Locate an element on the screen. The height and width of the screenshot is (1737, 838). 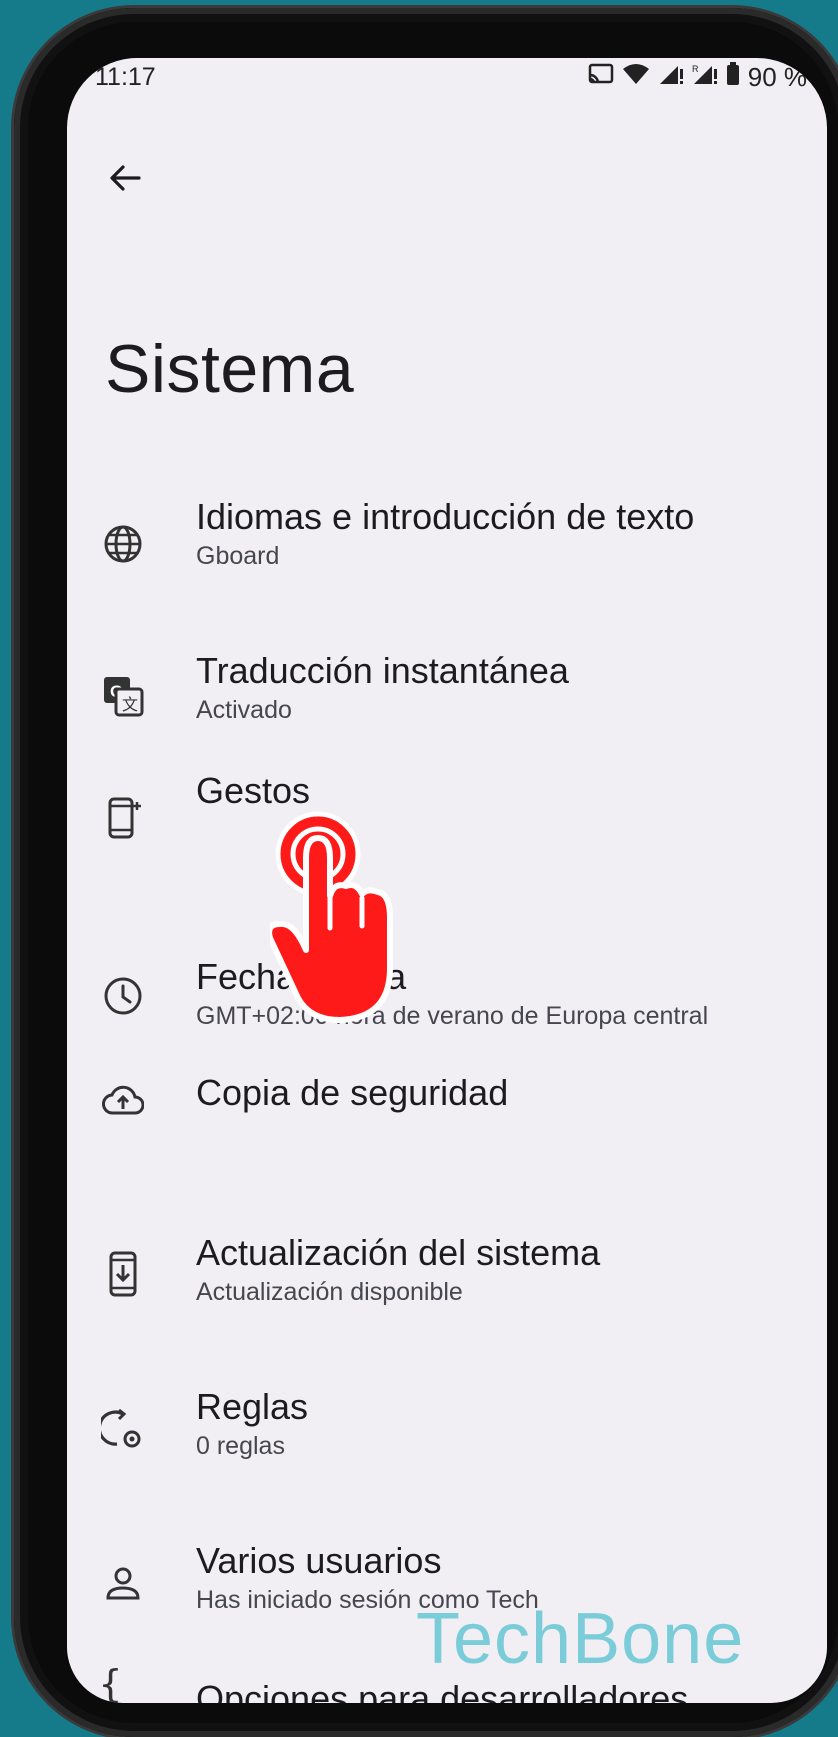
item-label: Actualización del sistema is located at coordinates (398, 1252).